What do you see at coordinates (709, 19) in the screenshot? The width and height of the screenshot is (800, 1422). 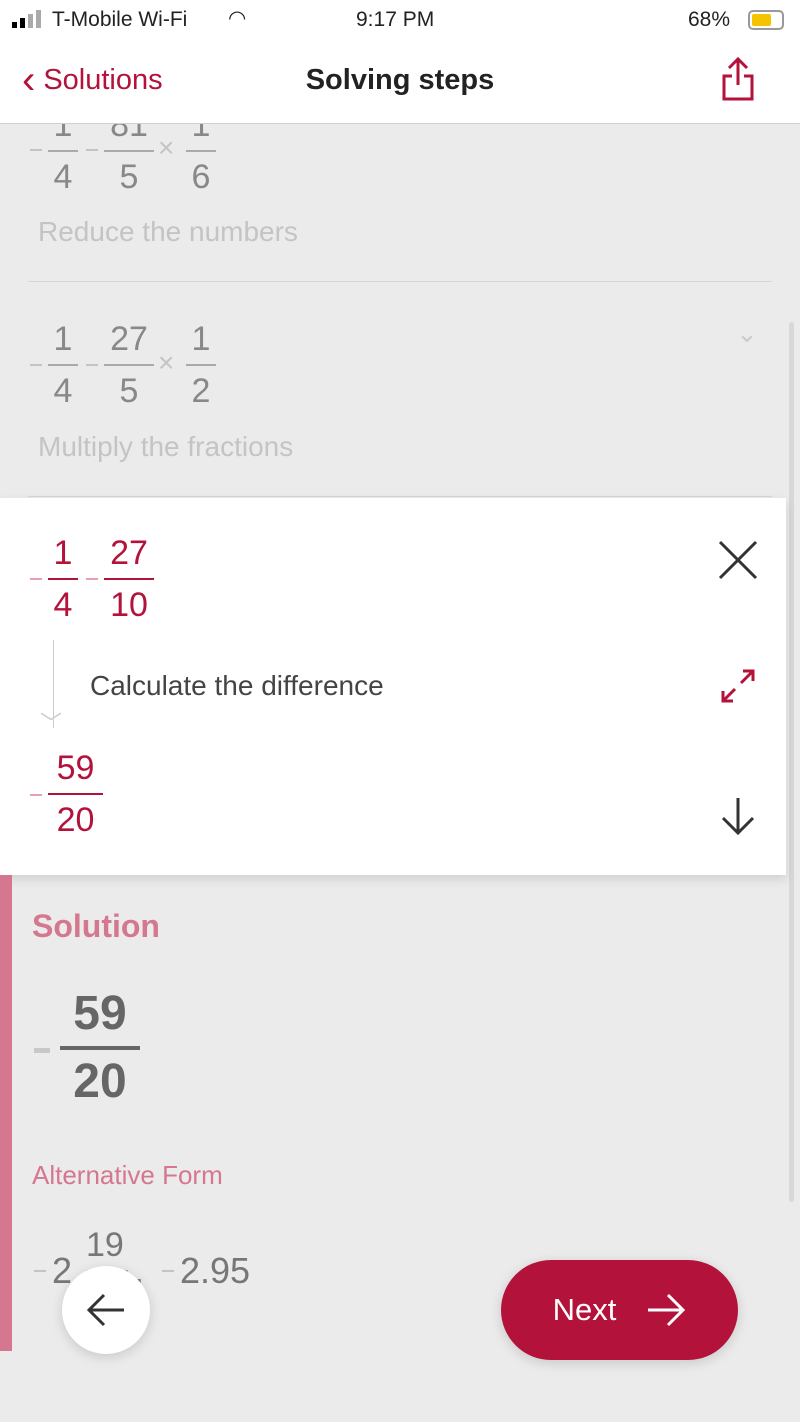 I see `battery-level: 68%` at bounding box center [709, 19].